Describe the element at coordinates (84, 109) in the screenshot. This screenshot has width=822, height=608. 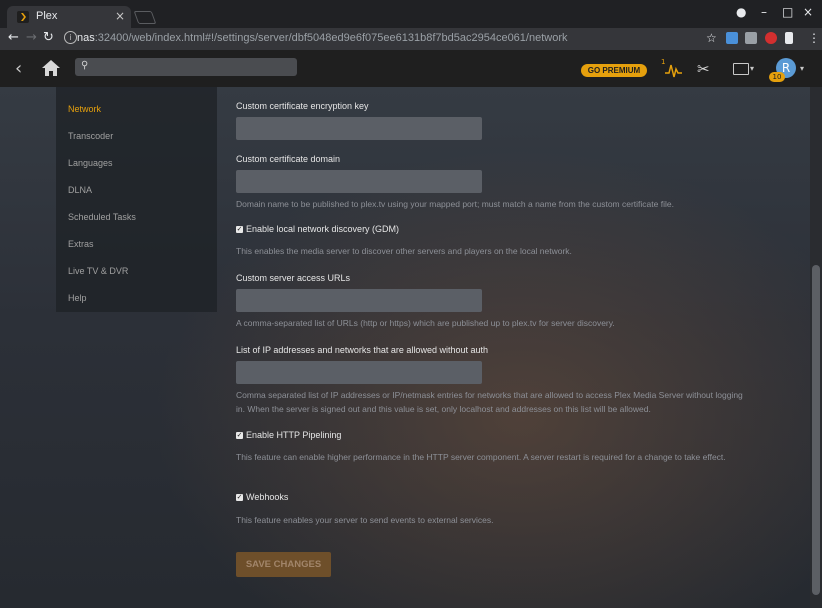
I see `sidebar-item-network: Network` at that location.